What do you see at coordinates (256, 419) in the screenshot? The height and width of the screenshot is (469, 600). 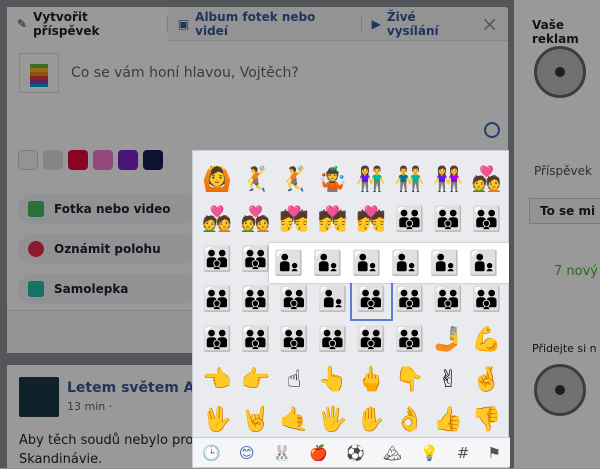 I see `emoji-cell: 🤘` at bounding box center [256, 419].